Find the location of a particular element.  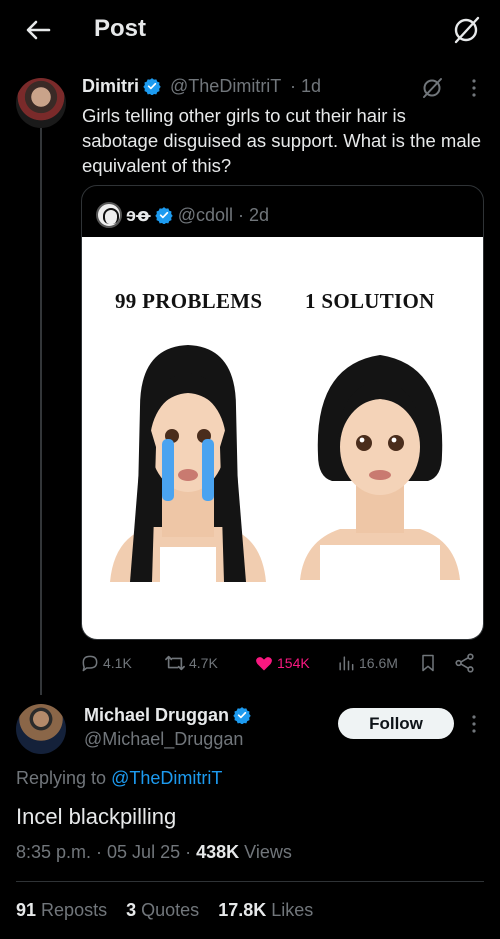

views-button: 16.6M is located at coordinates (367, 663).